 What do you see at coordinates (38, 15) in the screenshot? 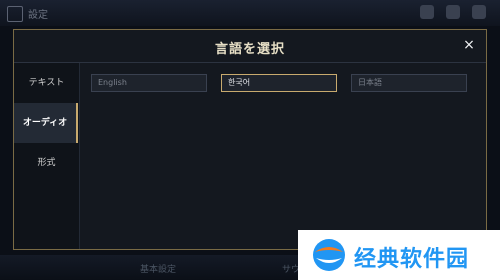
I see `app-title: 設定` at bounding box center [38, 15].